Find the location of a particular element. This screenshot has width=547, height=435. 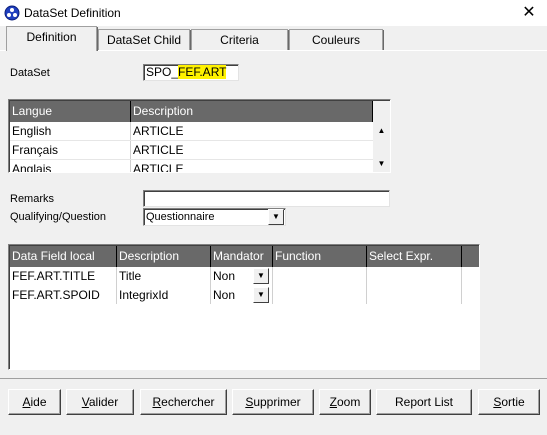

tab-dataset-child: DataSet Child is located at coordinates (144, 39).